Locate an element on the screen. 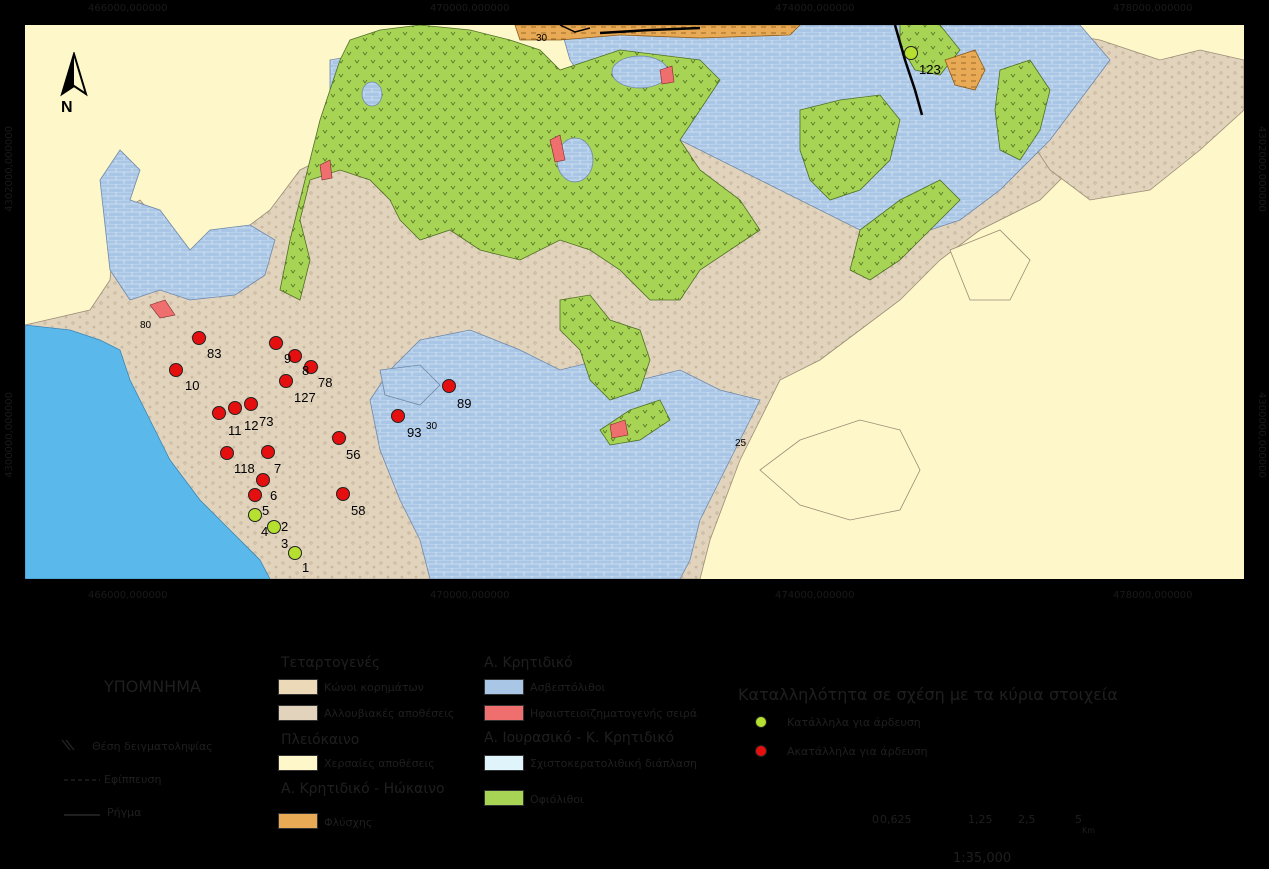 This screenshot has height=869, width=1269. site-label: 56 is located at coordinates (353, 454).